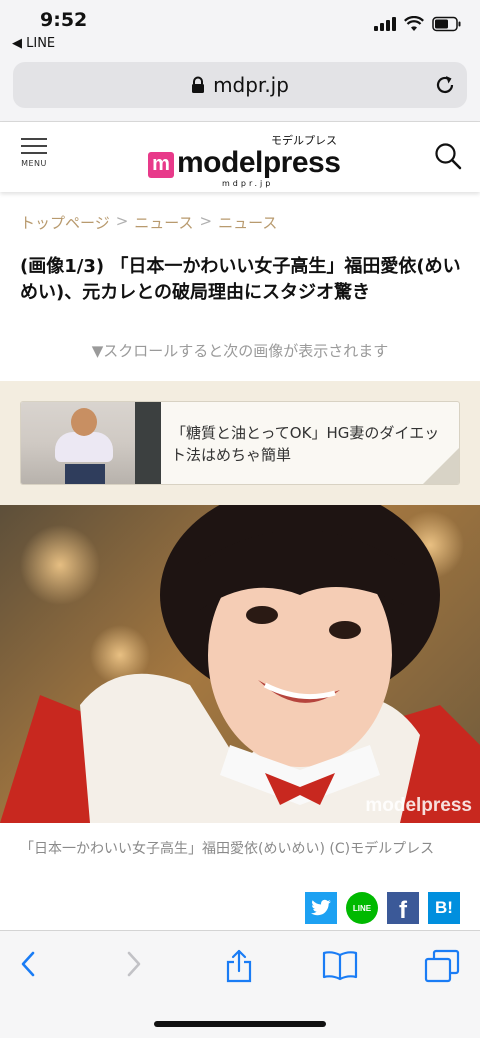 This screenshot has width=480, height=1038. I want to click on bookmarks-icon, so click(340, 965).